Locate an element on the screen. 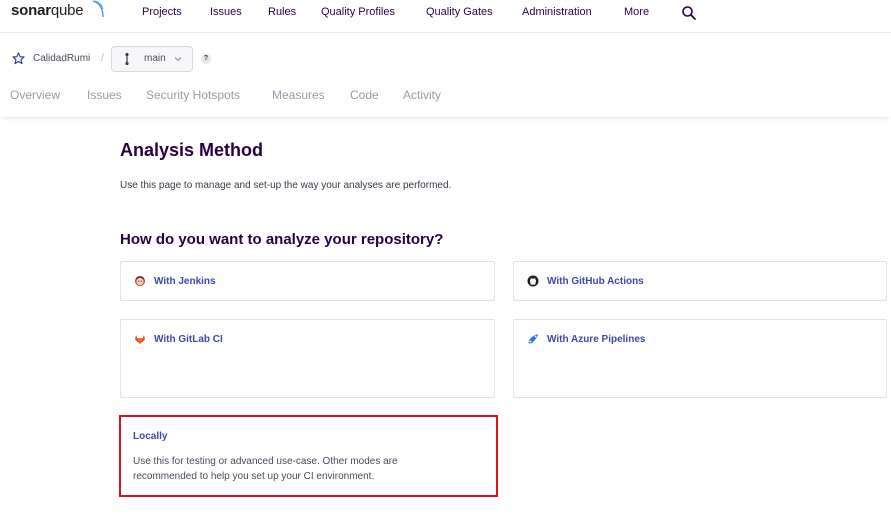 The width and height of the screenshot is (891, 531). method-label-locally: Locally is located at coordinates (150, 436).